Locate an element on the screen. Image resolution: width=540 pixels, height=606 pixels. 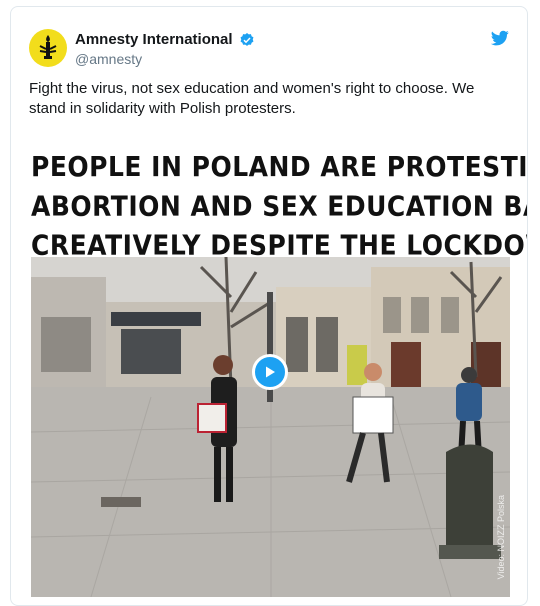
play-button is located at coordinates (270, 372).